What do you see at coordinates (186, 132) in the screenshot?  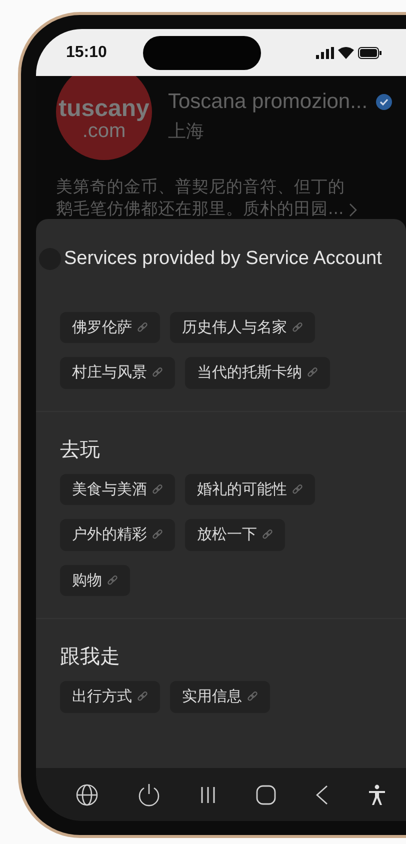 I see `account-location: 上海` at bounding box center [186, 132].